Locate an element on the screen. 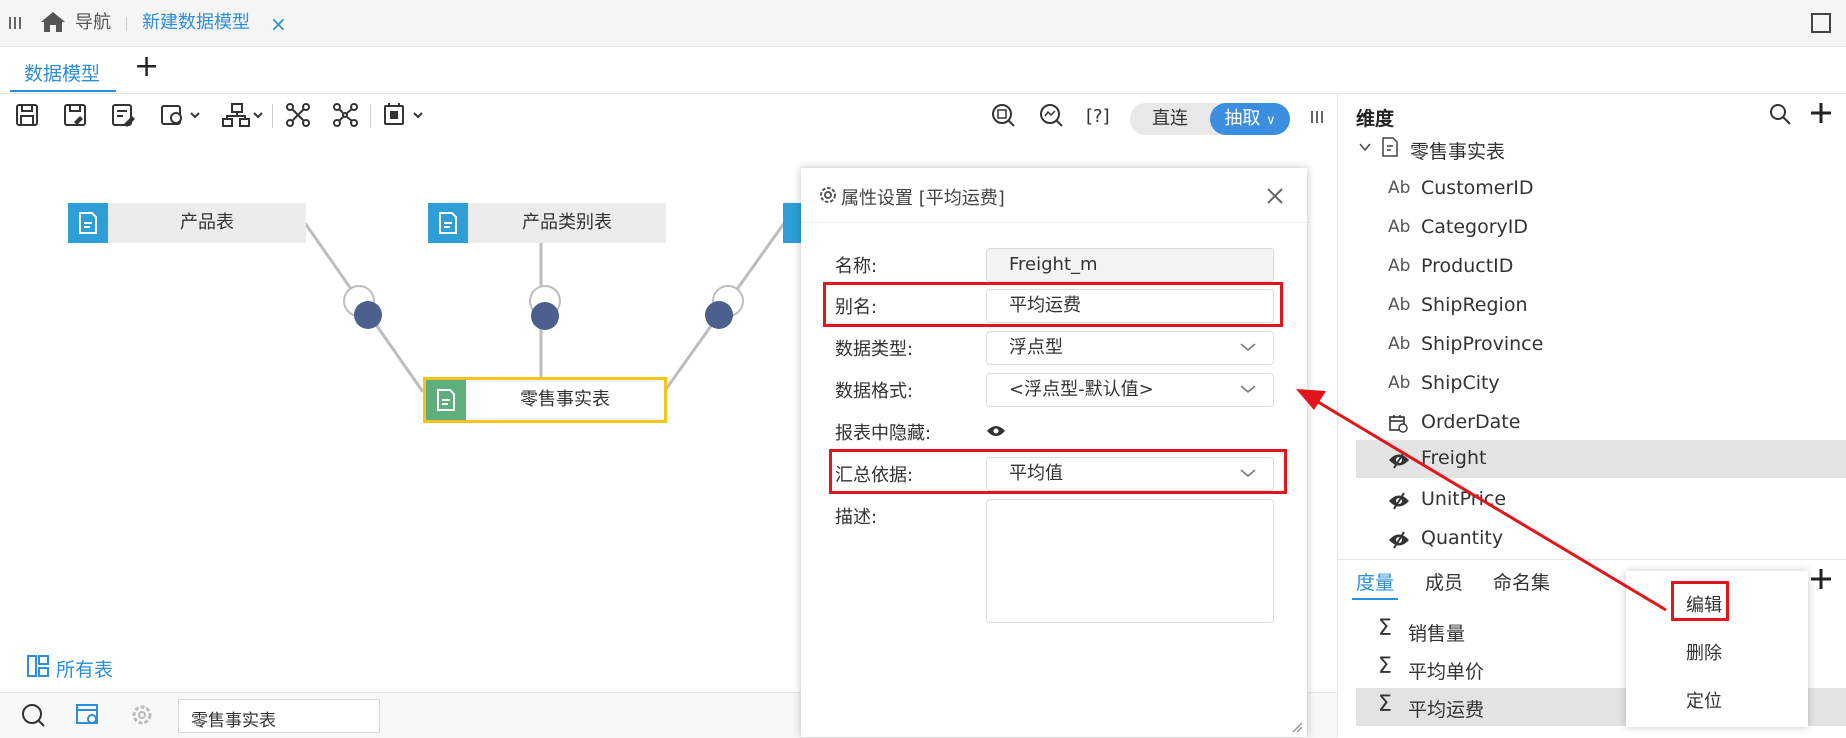  dimension-item: Quantity is located at coordinates (1608, 539).